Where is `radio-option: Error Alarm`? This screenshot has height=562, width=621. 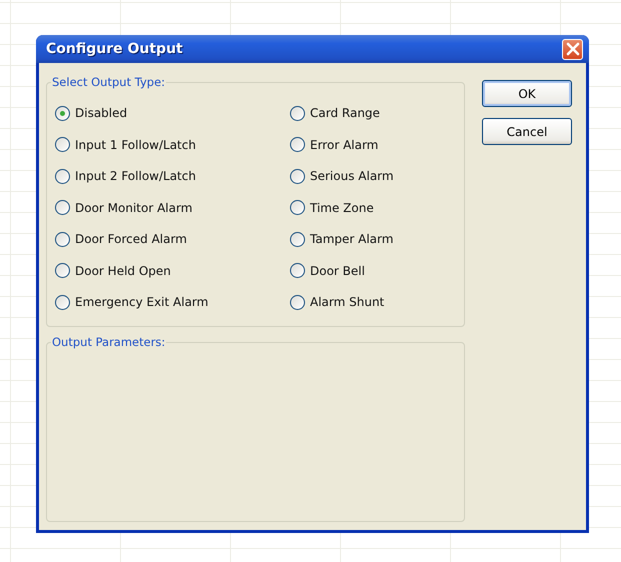 radio-option: Error Alarm is located at coordinates (373, 144).